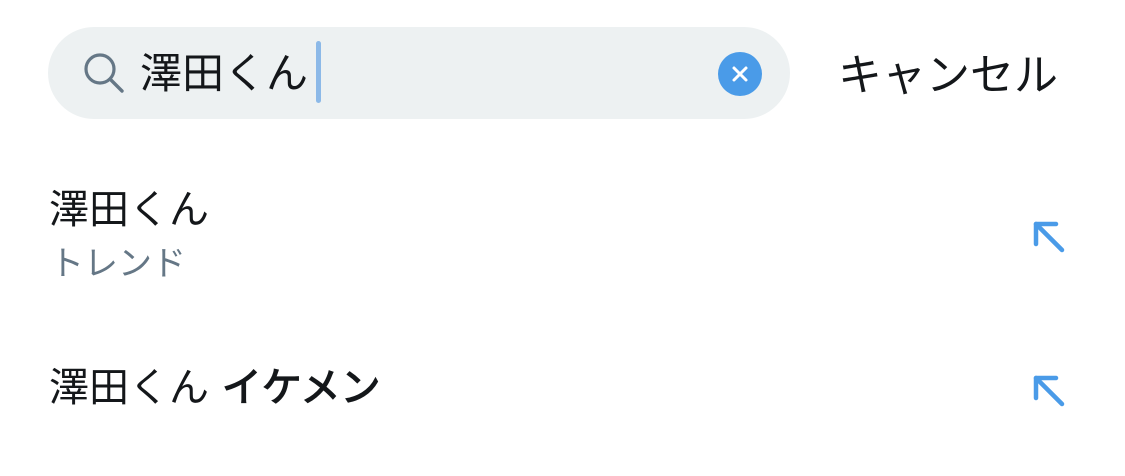  What do you see at coordinates (948, 76) in the screenshot?
I see `cancel-button: キャンセル` at bounding box center [948, 76].